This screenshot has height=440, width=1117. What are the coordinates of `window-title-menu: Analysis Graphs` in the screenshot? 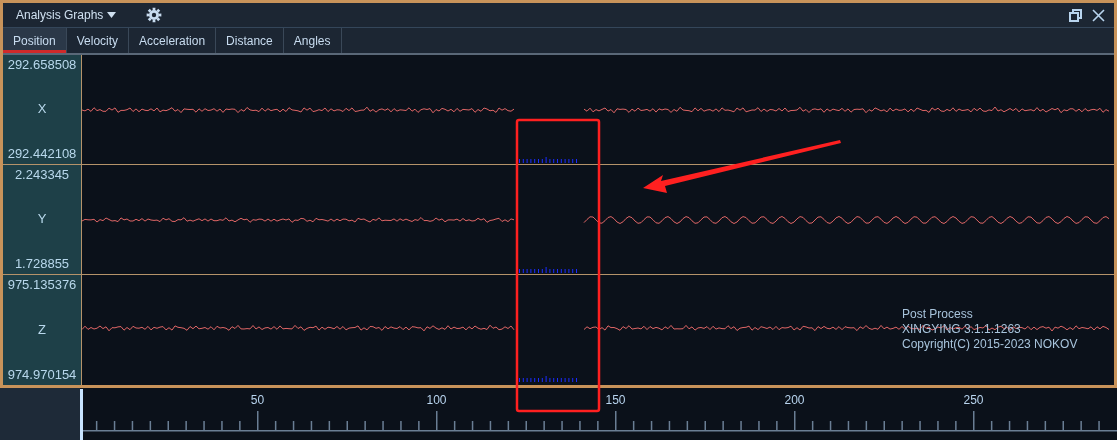 It's located at (66, 15).